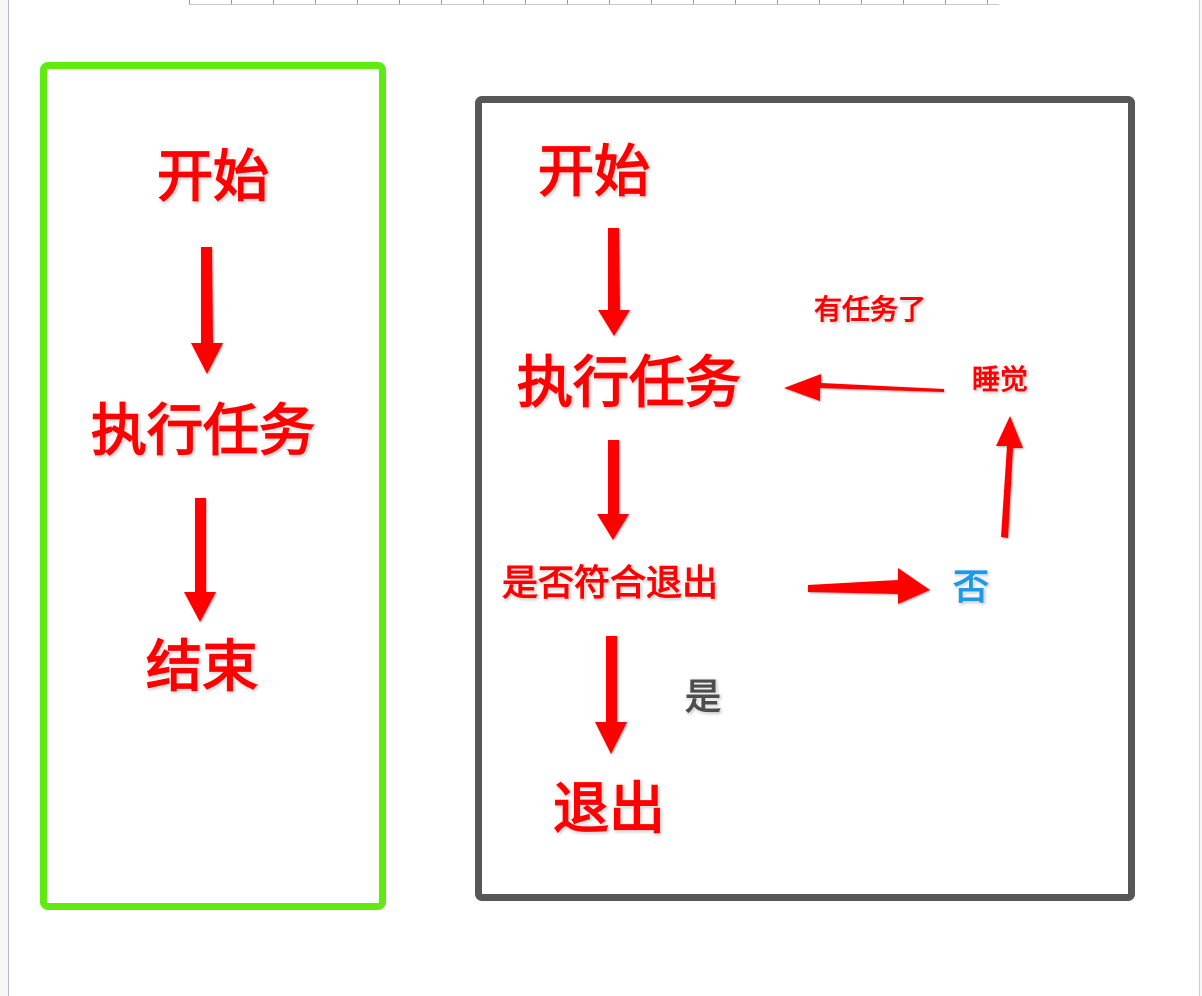 The height and width of the screenshot is (996, 1202). What do you see at coordinates (213, 177) in the screenshot?
I see `simple-start-label: 开始` at bounding box center [213, 177].